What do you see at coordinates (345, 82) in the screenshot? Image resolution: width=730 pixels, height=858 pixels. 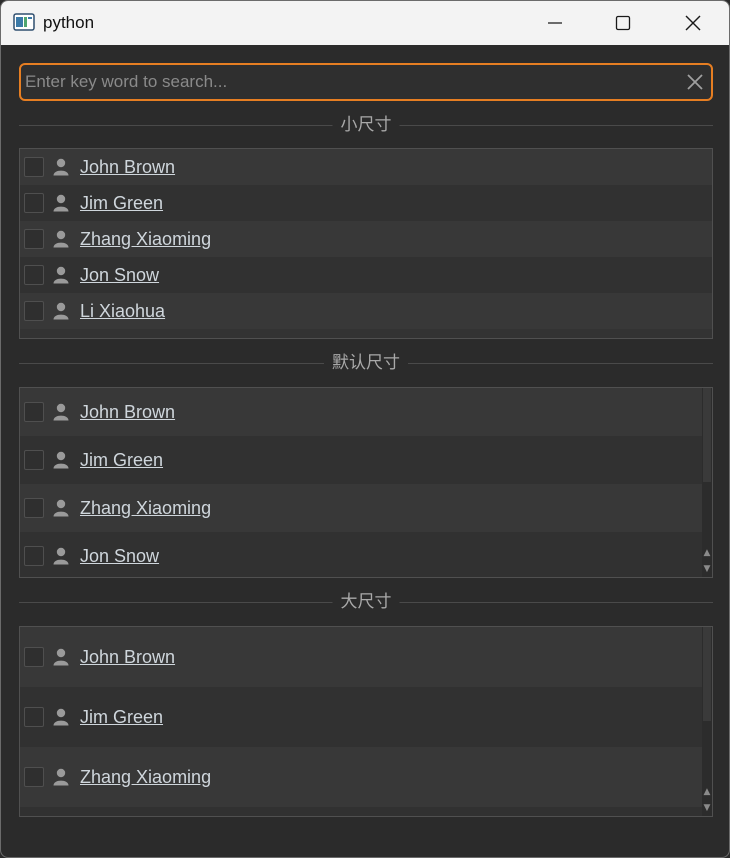 I see `search-input` at bounding box center [345, 82].